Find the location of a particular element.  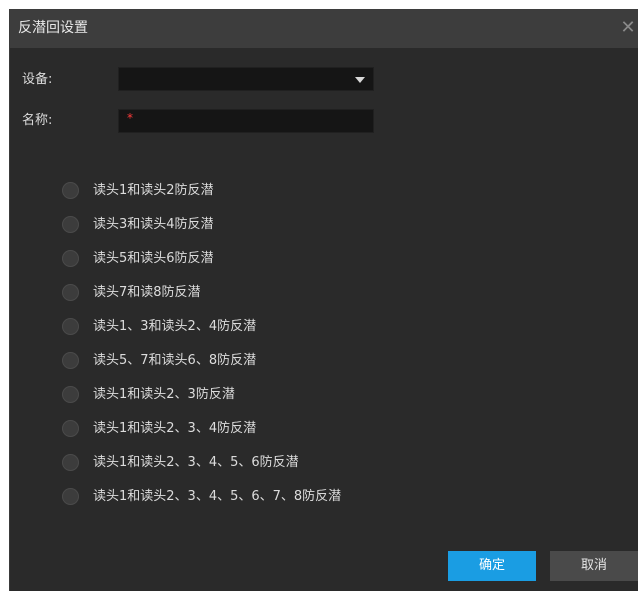

option-label: 读头1、3和读头2、4防反潜 is located at coordinates (175, 326).